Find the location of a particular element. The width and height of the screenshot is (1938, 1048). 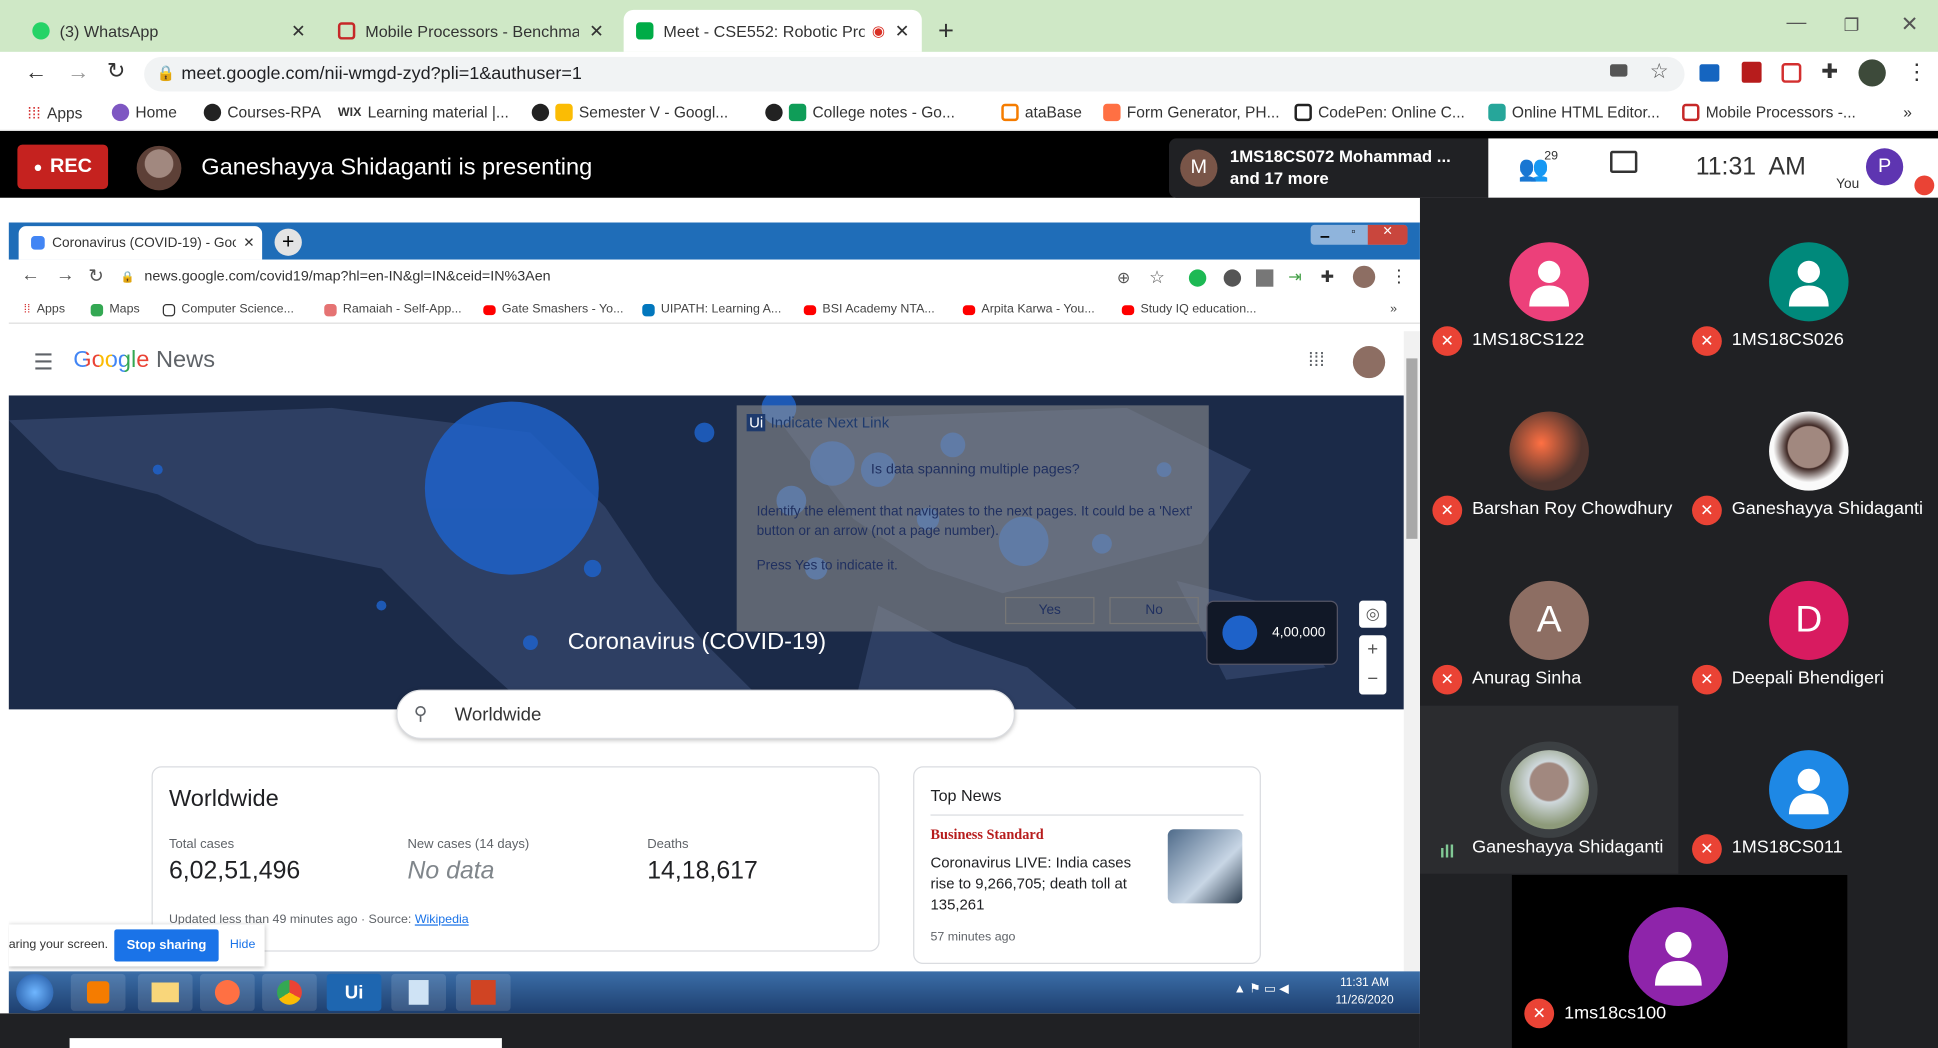

apps-grid-icon: ⁞⁞⁞ is located at coordinates (1316, 361).